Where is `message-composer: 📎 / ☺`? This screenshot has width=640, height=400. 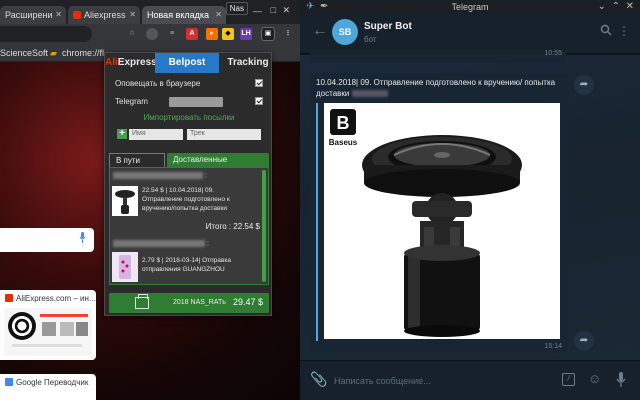 message-composer: 📎 / ☺ is located at coordinates (470, 380).